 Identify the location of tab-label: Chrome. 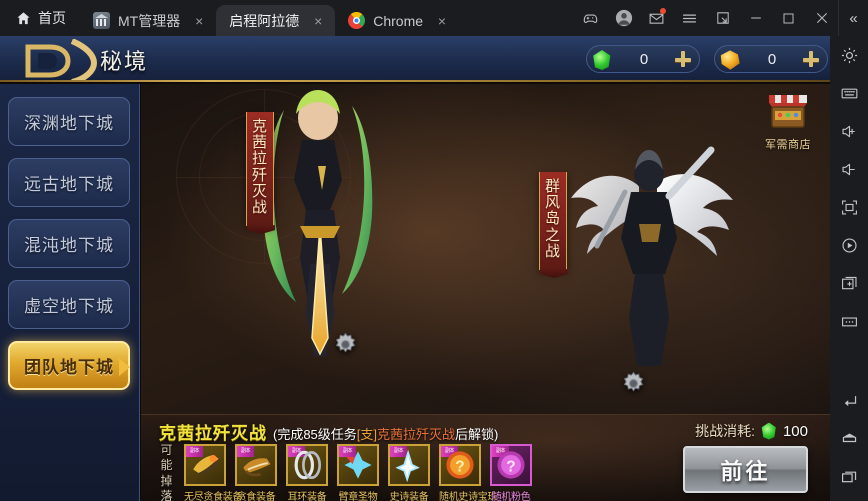
(398, 20).